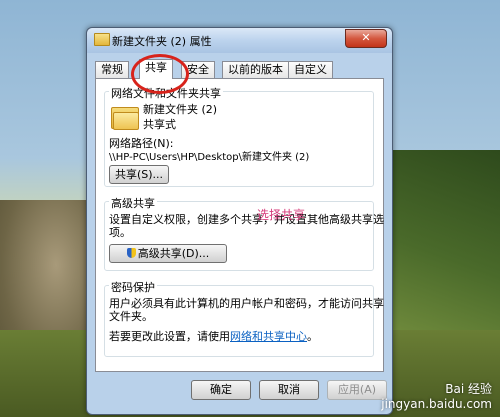 The height and width of the screenshot is (417, 500). What do you see at coordinates (133, 287) in the screenshot?
I see `group-title-password: 密码保护` at bounding box center [133, 287].